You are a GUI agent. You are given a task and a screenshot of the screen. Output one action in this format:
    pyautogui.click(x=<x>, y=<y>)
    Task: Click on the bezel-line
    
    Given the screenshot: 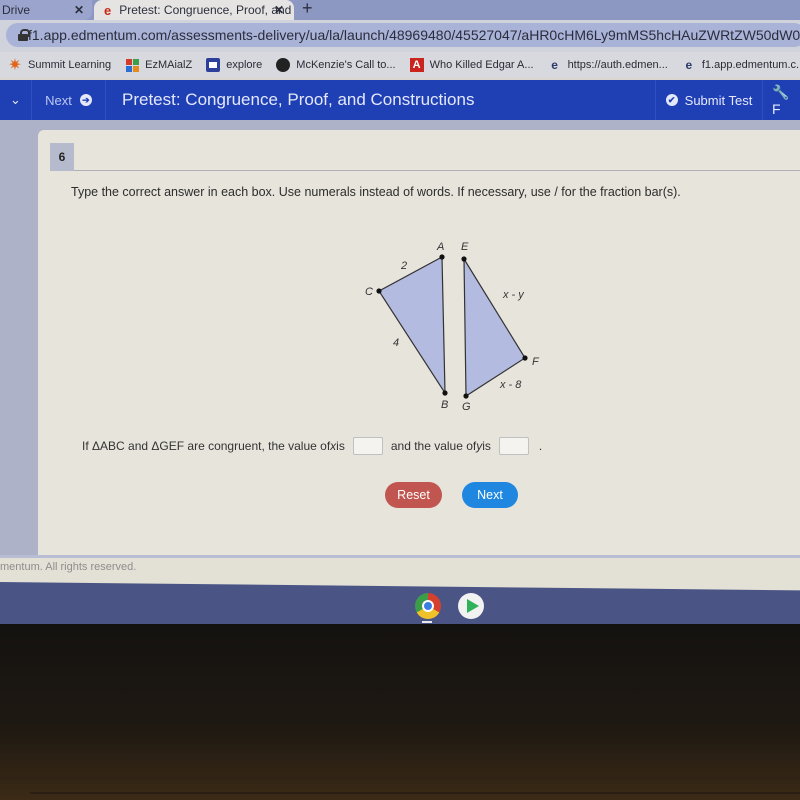 What is the action you would take?
    pyautogui.click(x=400, y=778)
    